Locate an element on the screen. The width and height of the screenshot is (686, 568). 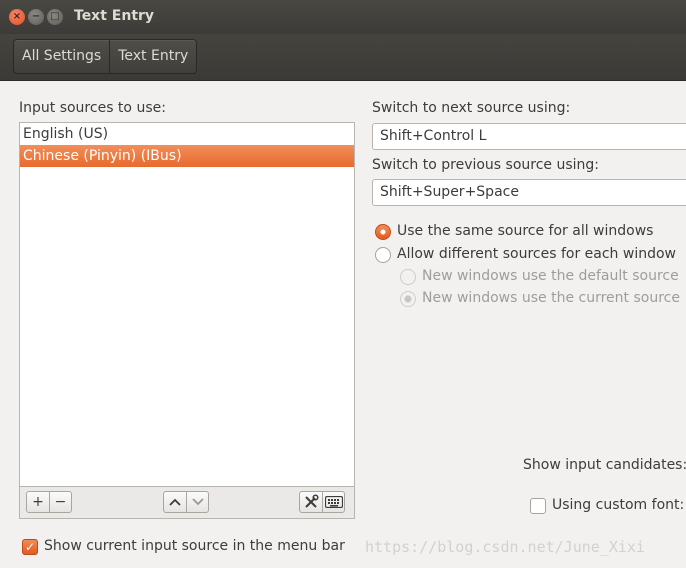
show-menu-bar-checkbox: ✓ is located at coordinates (30, 547).